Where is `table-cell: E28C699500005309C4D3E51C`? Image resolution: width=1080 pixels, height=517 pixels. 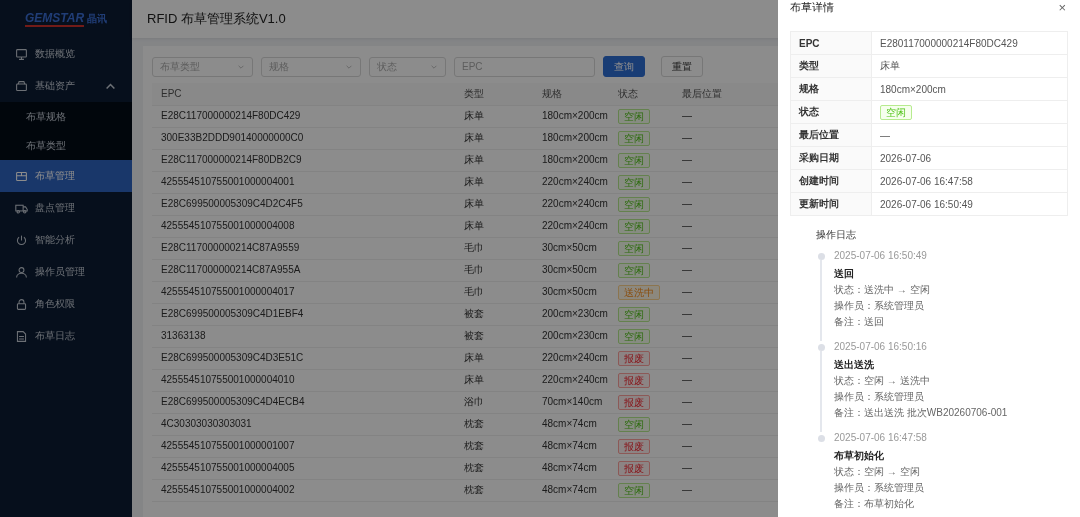
table-cell: E28C699500005309C4D3E51C is located at coordinates (303, 358).